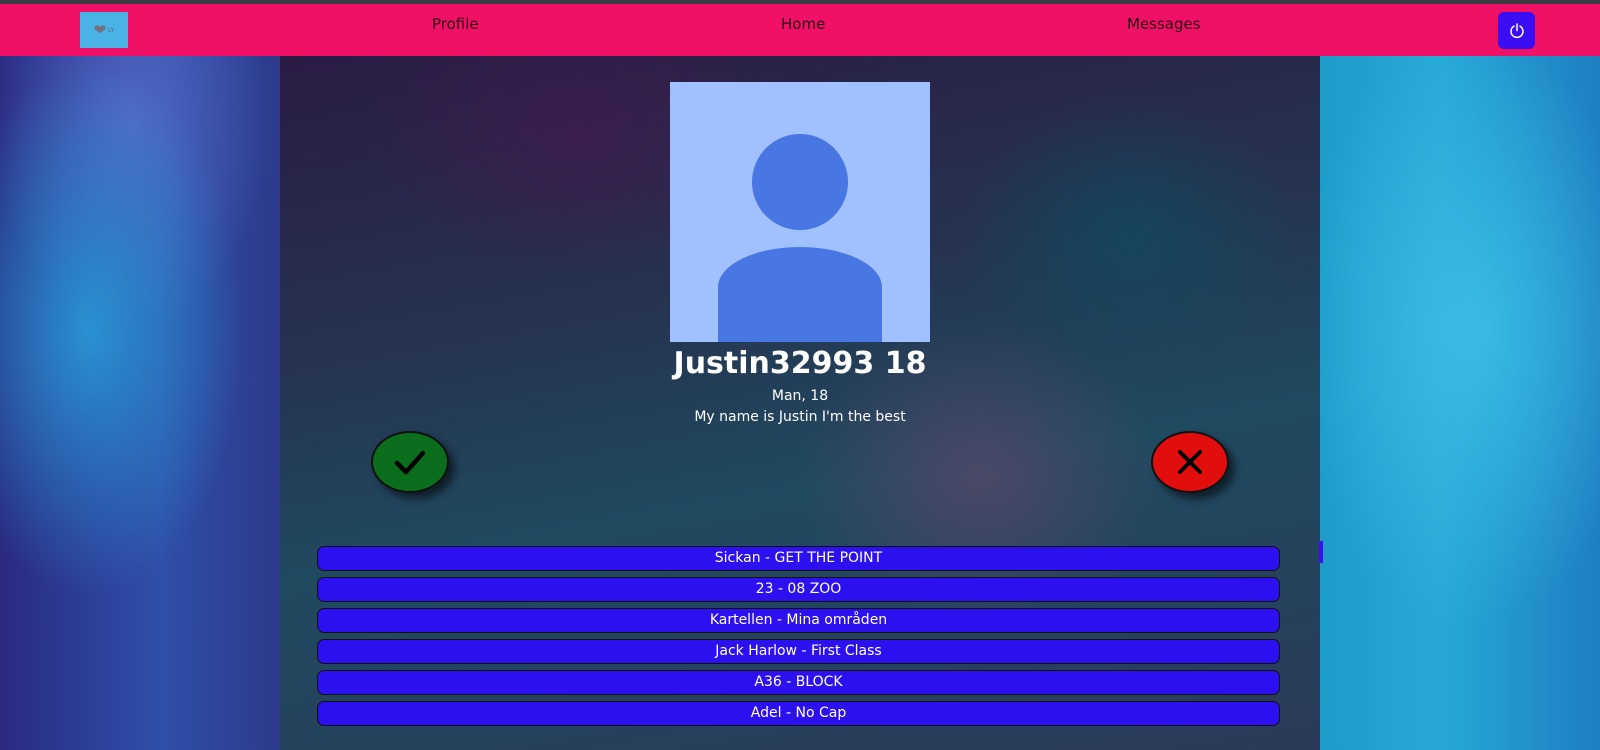 This screenshot has height=750, width=1600. What do you see at coordinates (798, 713) in the screenshot?
I see `song-item: Adel - No Cap` at bounding box center [798, 713].